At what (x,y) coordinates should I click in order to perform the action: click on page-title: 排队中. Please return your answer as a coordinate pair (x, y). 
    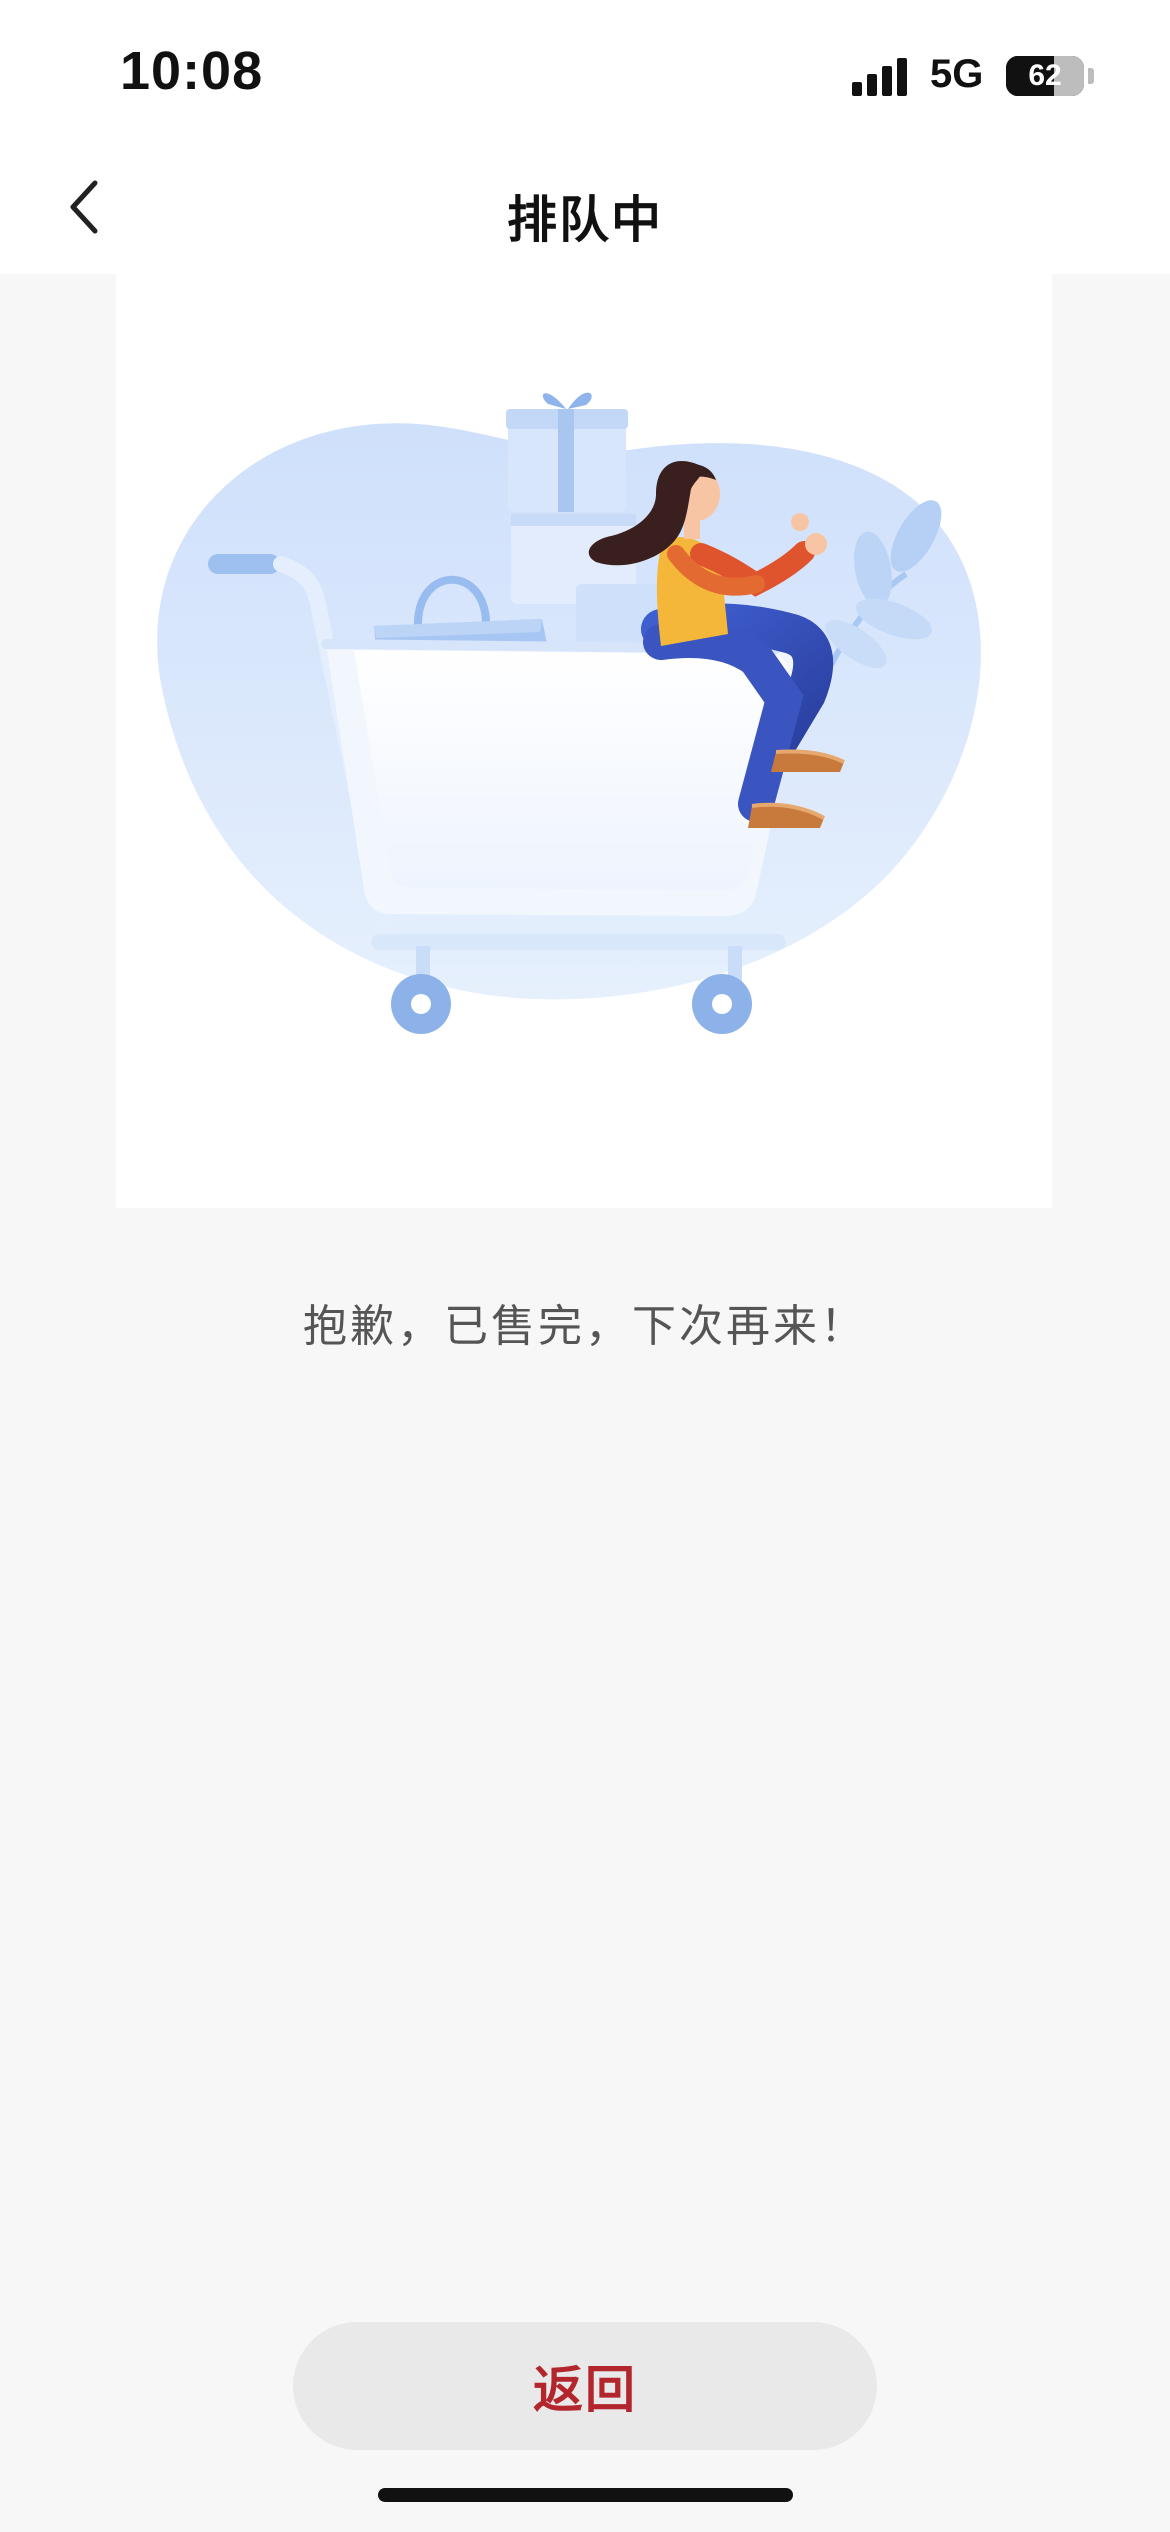
    Looking at the image, I should click on (585, 220).